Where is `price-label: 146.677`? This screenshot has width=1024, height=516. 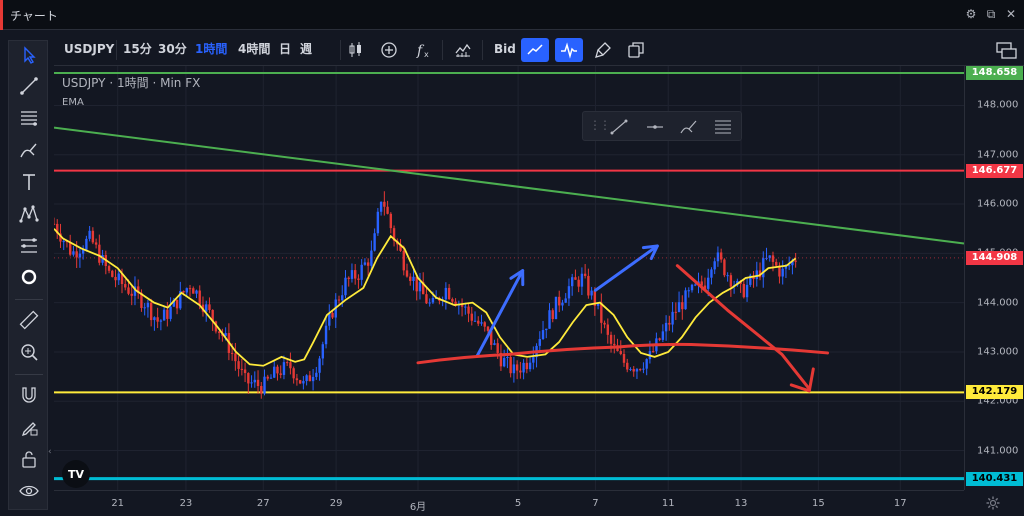
price-label: 146.677 is located at coordinates (994, 170).